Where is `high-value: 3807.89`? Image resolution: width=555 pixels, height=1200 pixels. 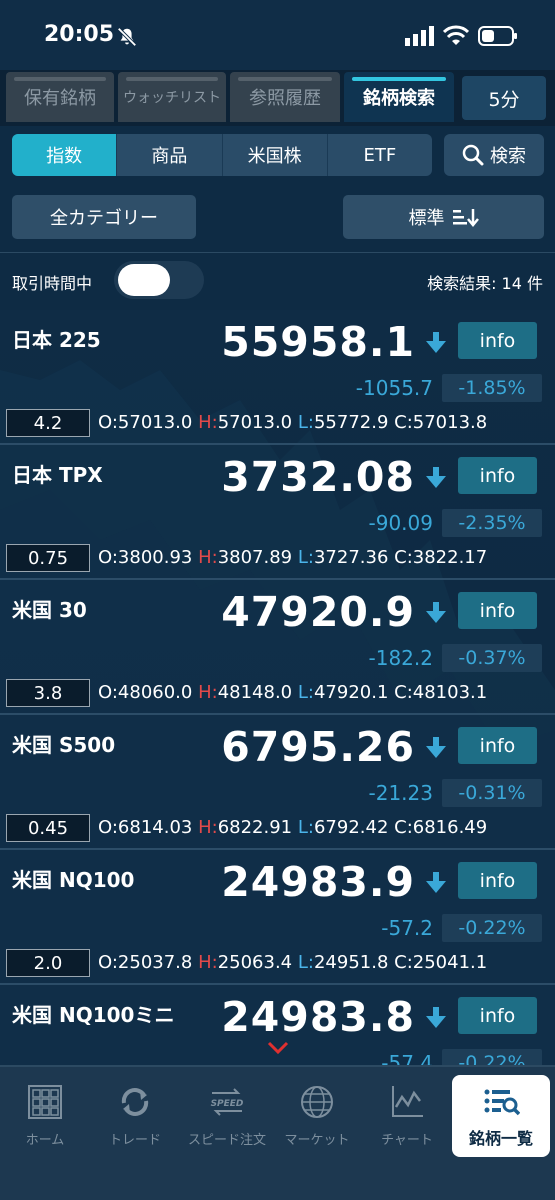 high-value: 3807.89 is located at coordinates (255, 557).